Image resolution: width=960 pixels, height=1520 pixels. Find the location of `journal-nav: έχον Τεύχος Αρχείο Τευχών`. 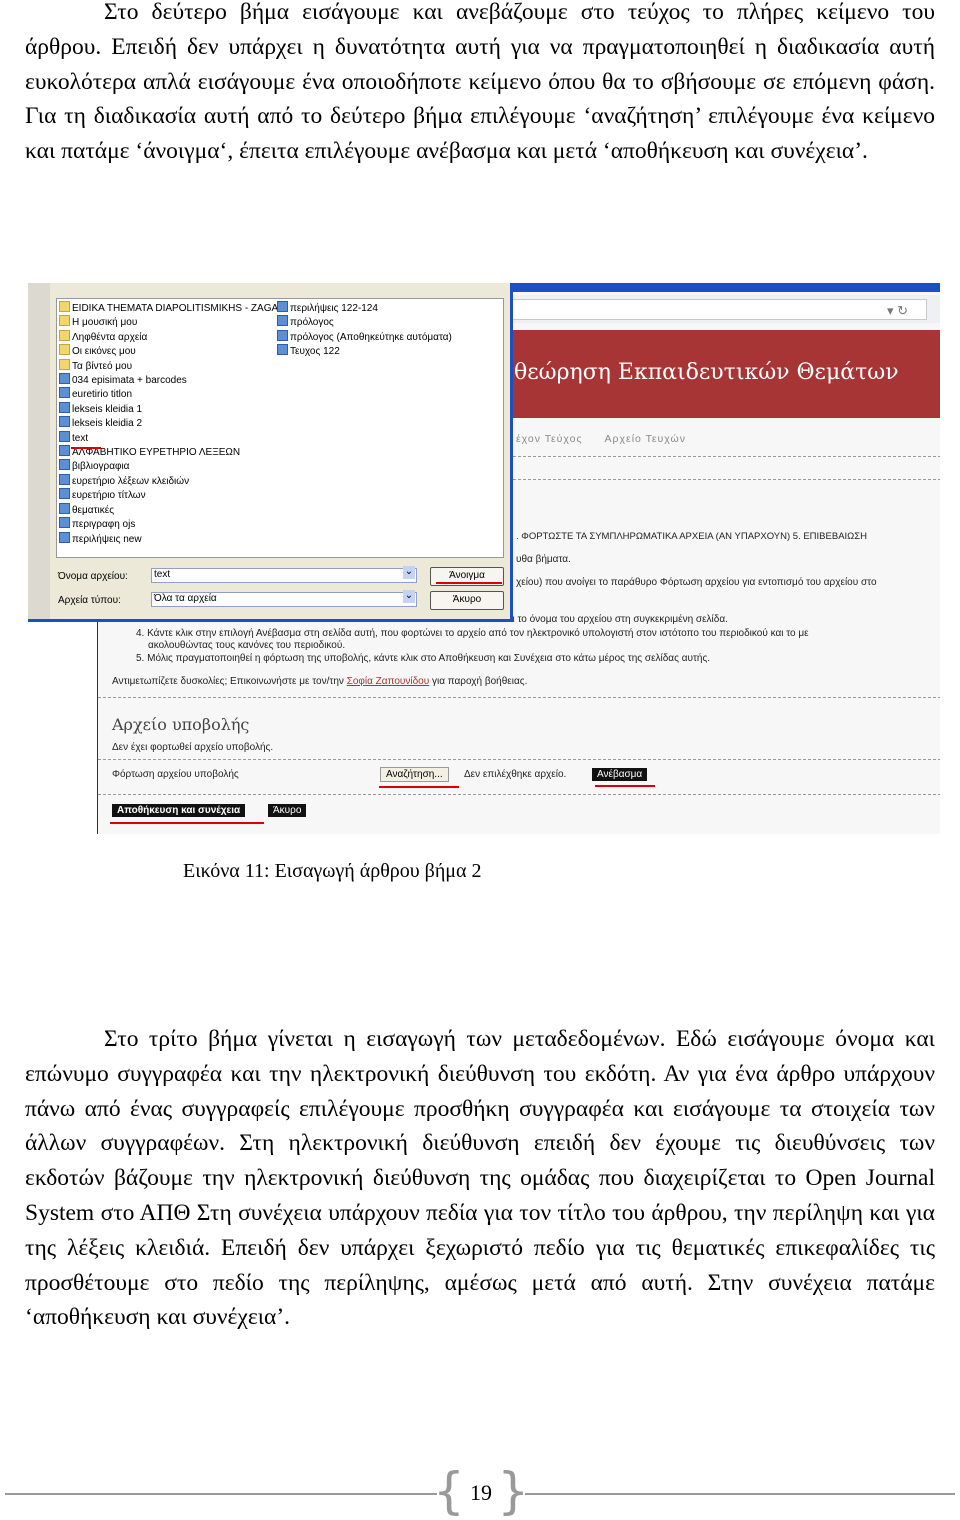

journal-nav: έχον Τεύχος Αρχείο Τευχών is located at coordinates (612, 439).